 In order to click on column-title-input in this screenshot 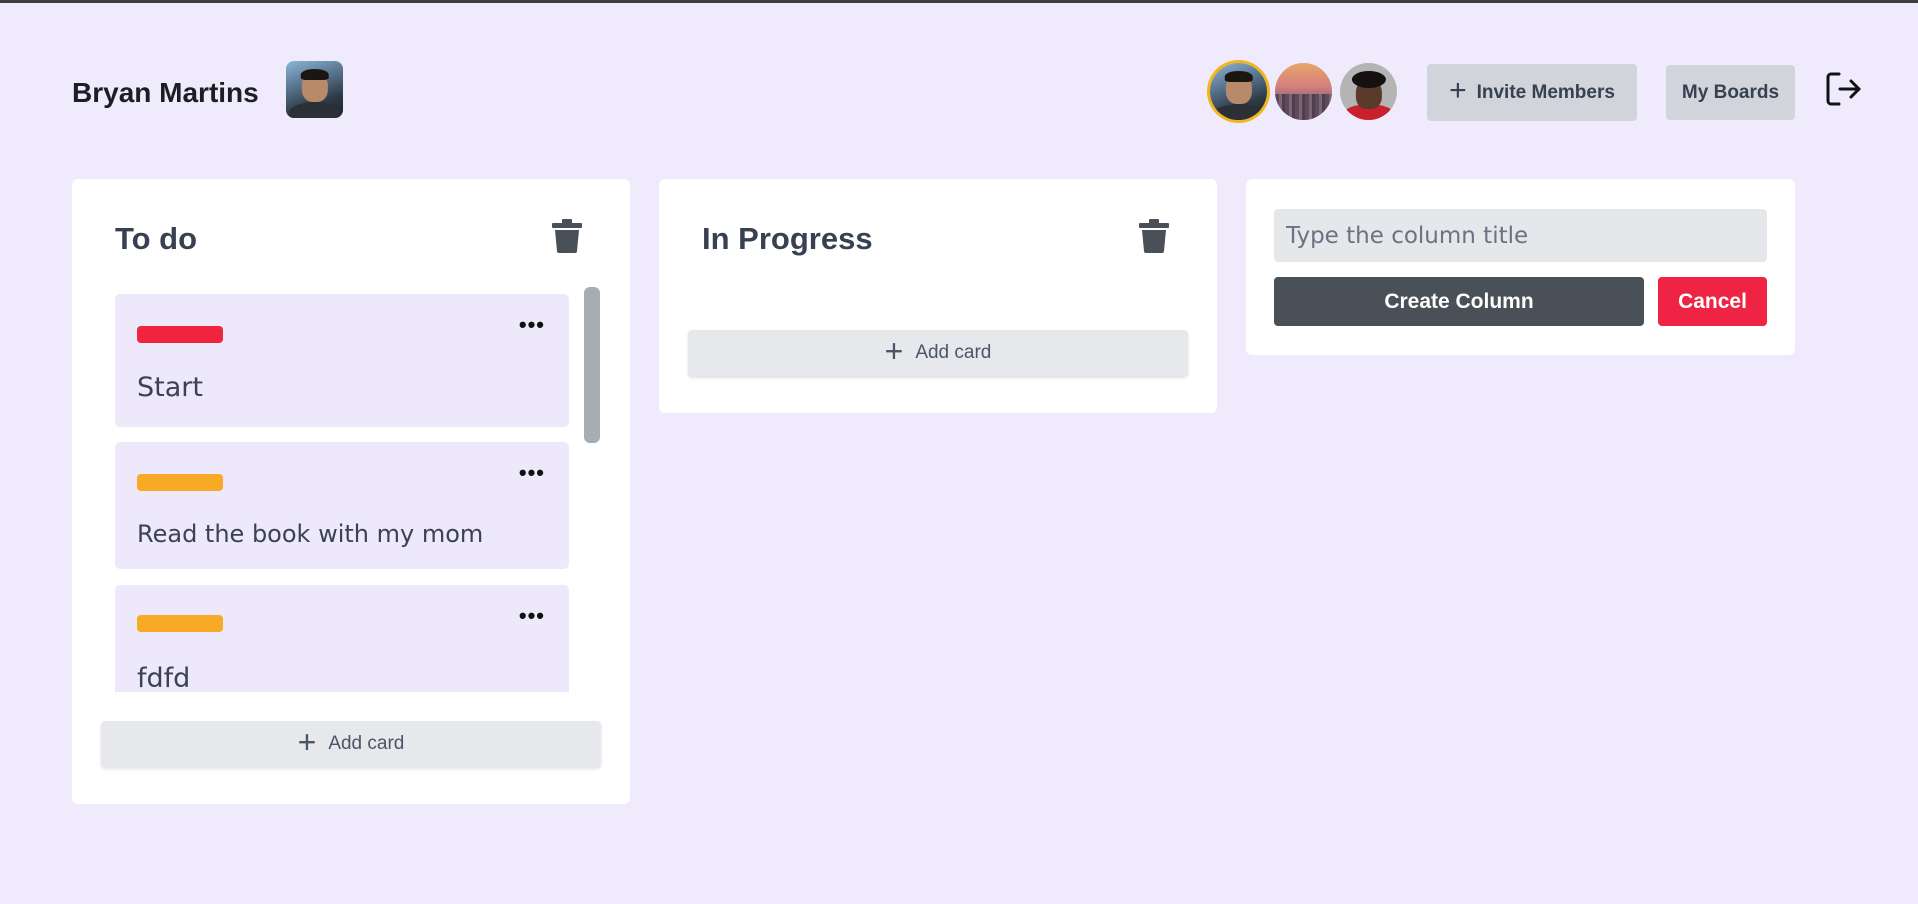, I will do `click(1520, 235)`.